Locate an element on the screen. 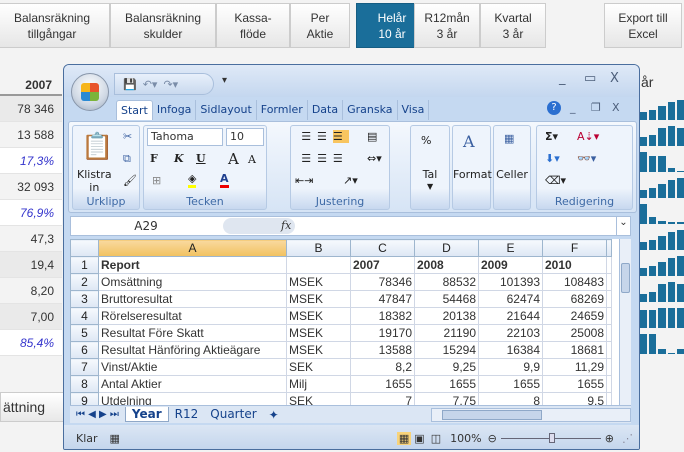 Image resolution: width=684 pixels, height=452 pixels. horizontal-align-icons: ☰☰☰ is located at coordinates (325, 158).